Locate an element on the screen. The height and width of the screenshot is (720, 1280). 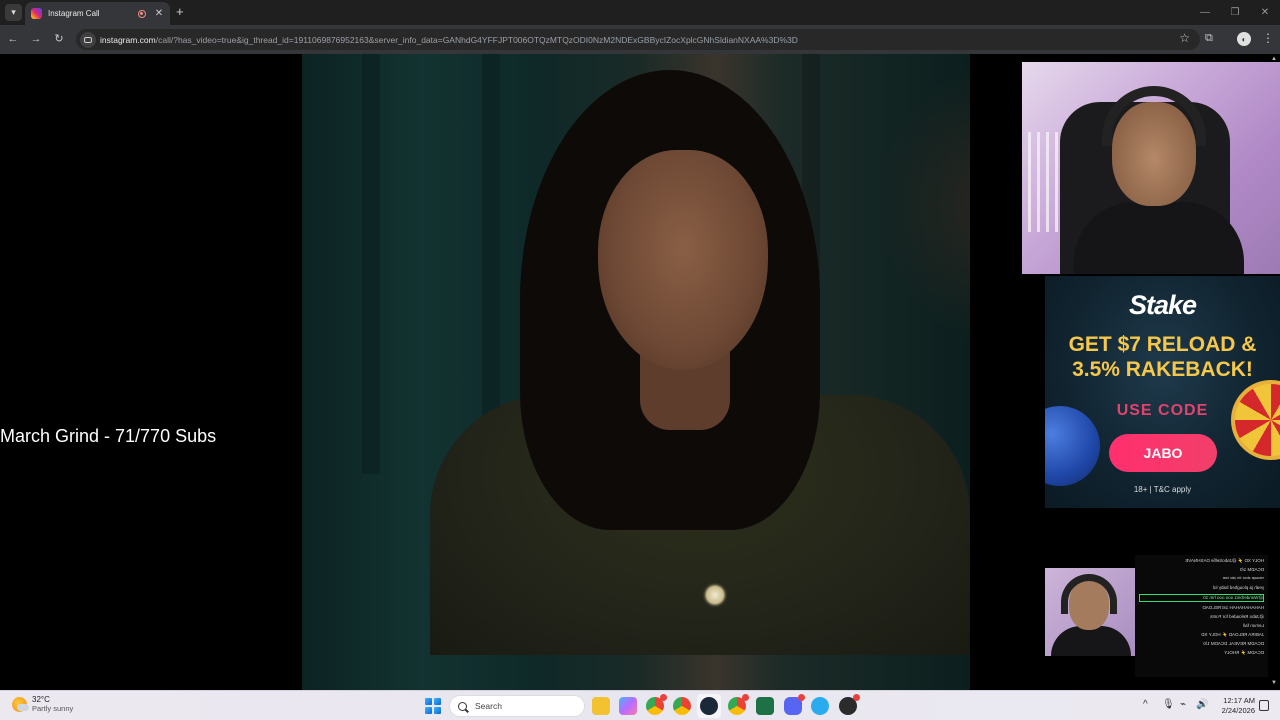
start-button is located at coordinates (433, 706).